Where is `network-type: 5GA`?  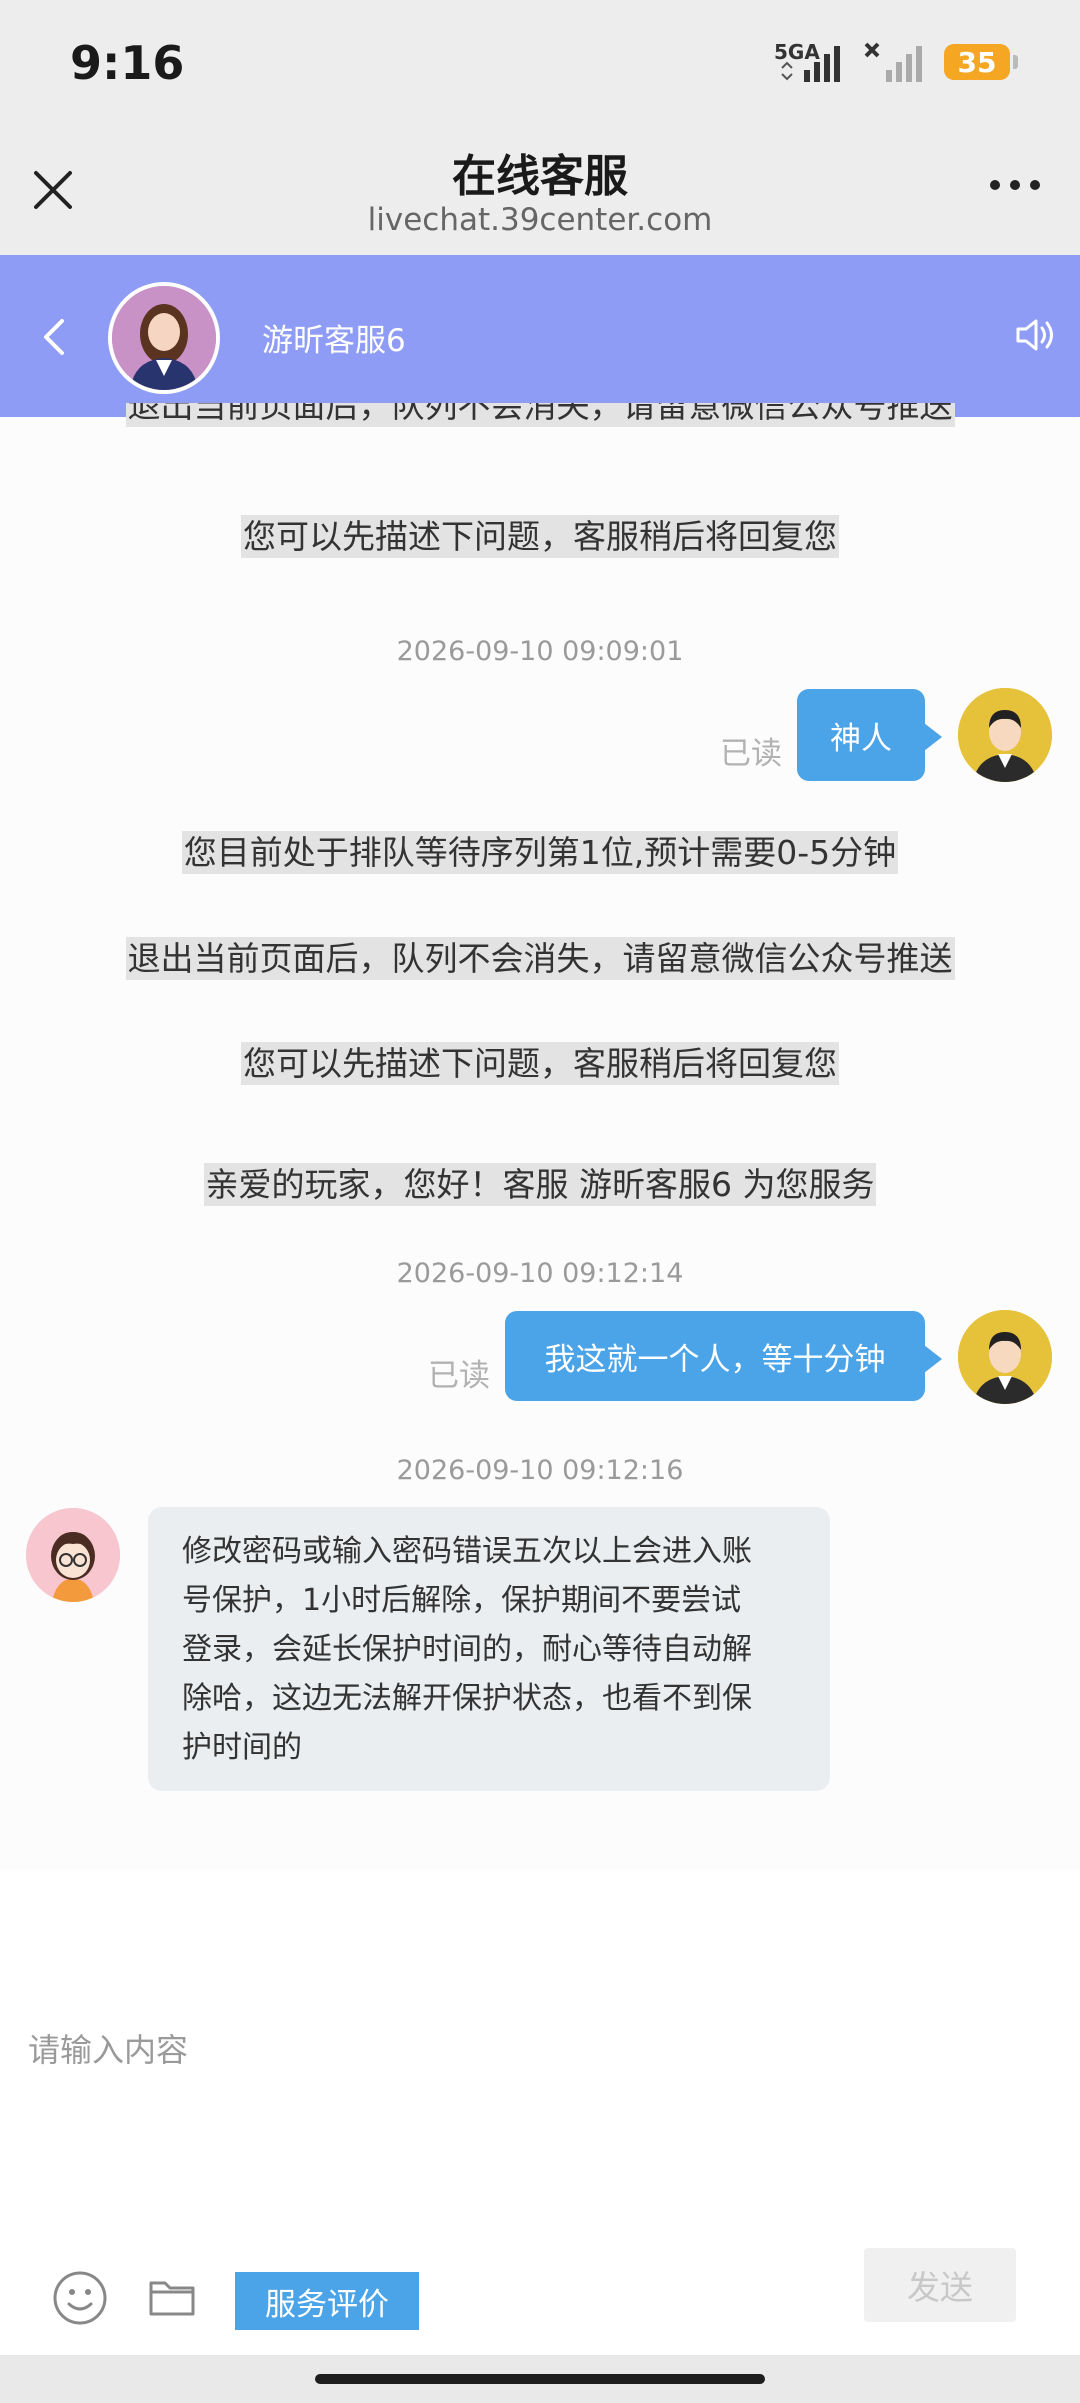
network-type: 5GA is located at coordinates (797, 52).